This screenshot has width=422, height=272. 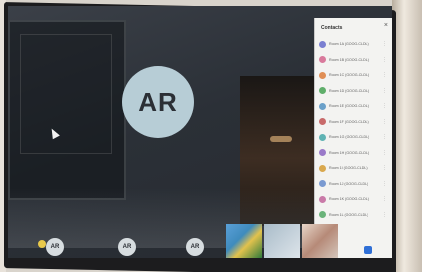 I want to click on contact-item: Room 1E (GOOG-CLDL) ⋮, so click(x=354, y=106).